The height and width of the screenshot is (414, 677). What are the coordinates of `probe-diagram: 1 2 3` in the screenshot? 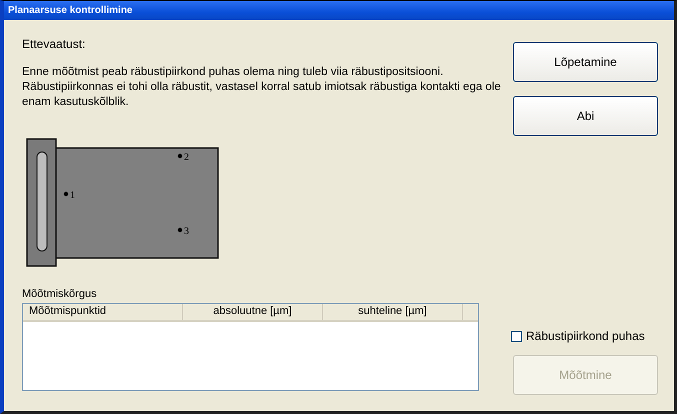 It's located at (123, 203).